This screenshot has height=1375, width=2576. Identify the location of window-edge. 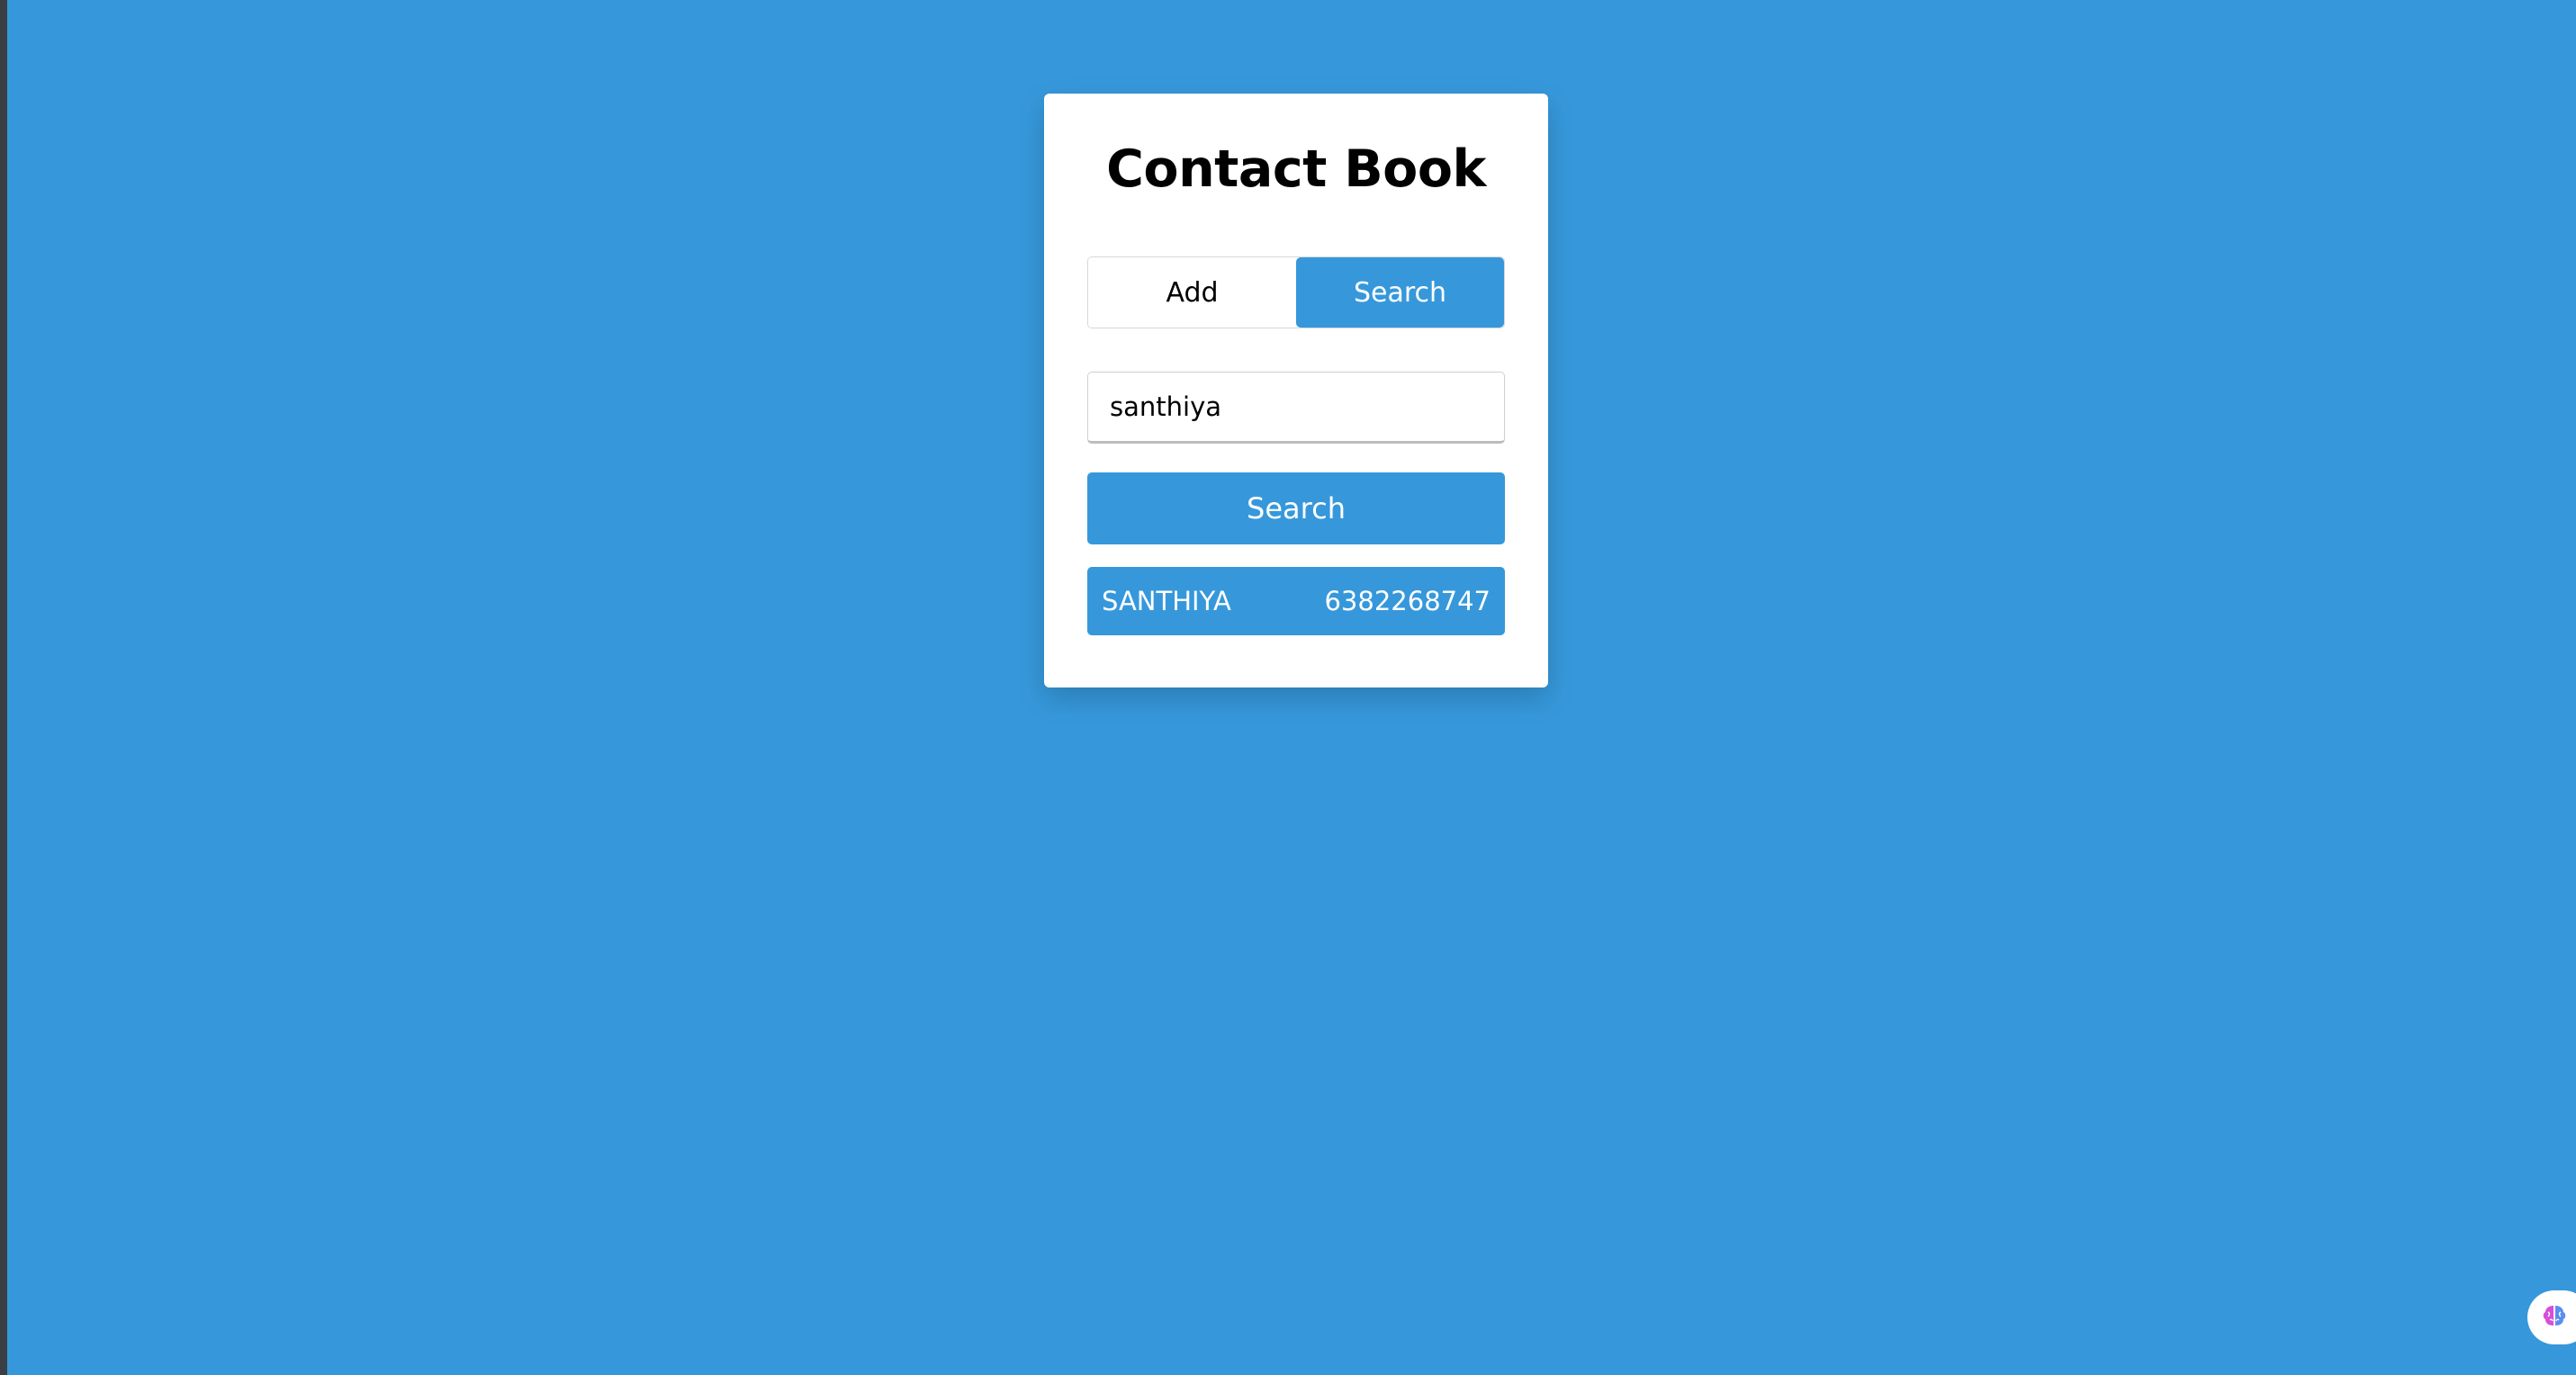
(3, 687).